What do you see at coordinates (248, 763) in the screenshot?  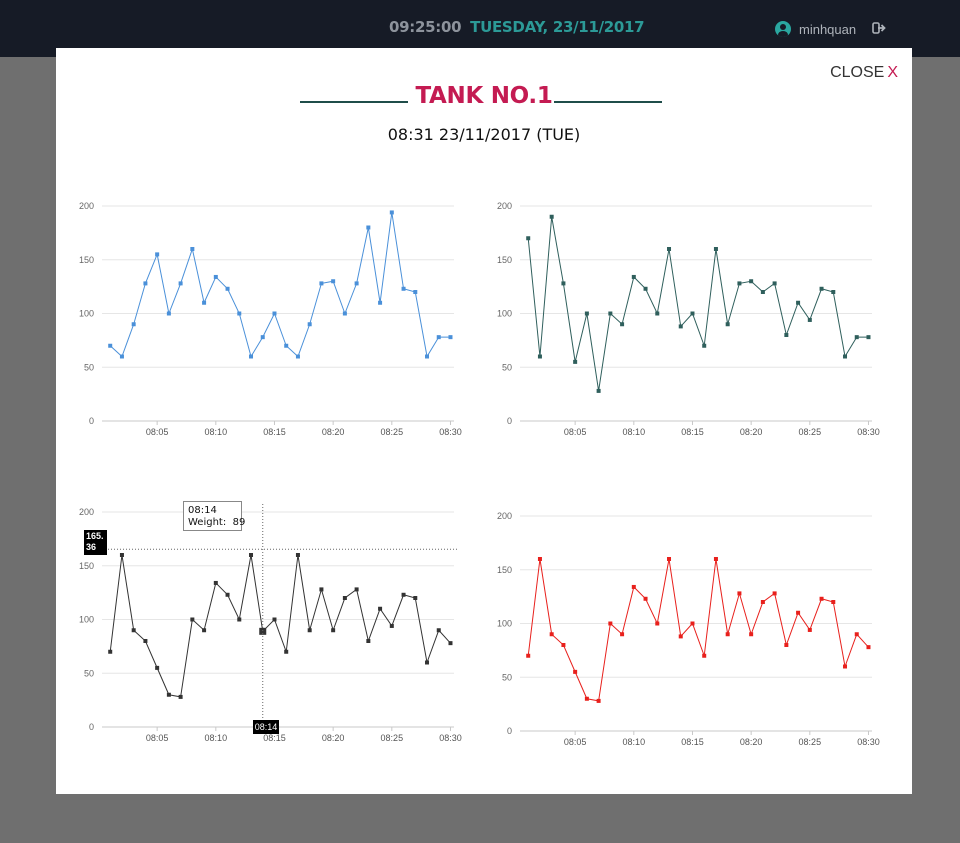 I see `legend-item: Weight` at bounding box center [248, 763].